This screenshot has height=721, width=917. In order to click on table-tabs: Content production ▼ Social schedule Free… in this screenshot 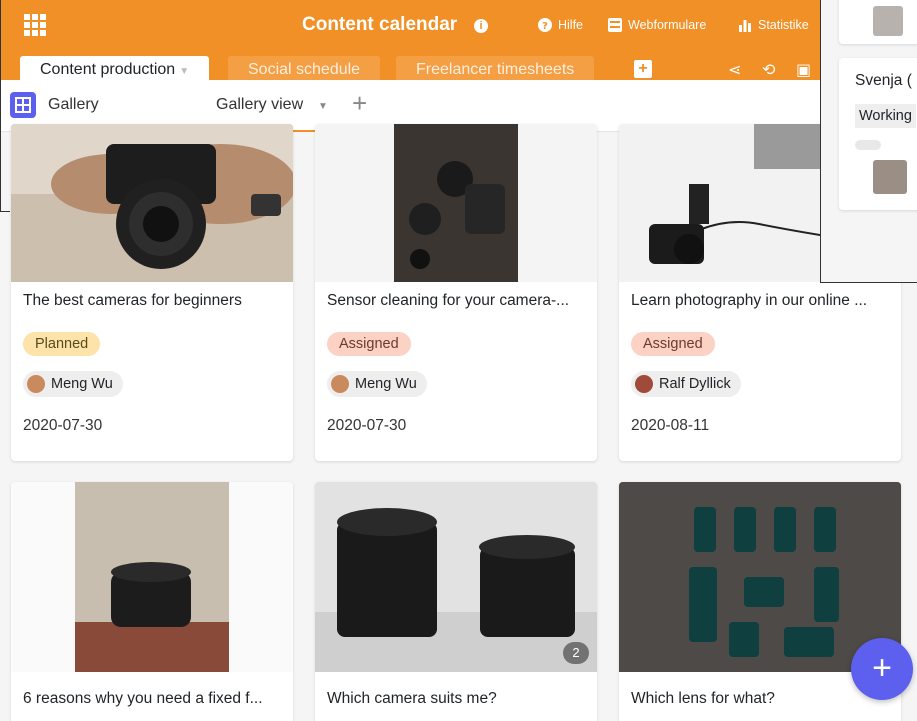, I will do `click(415, 69)`.